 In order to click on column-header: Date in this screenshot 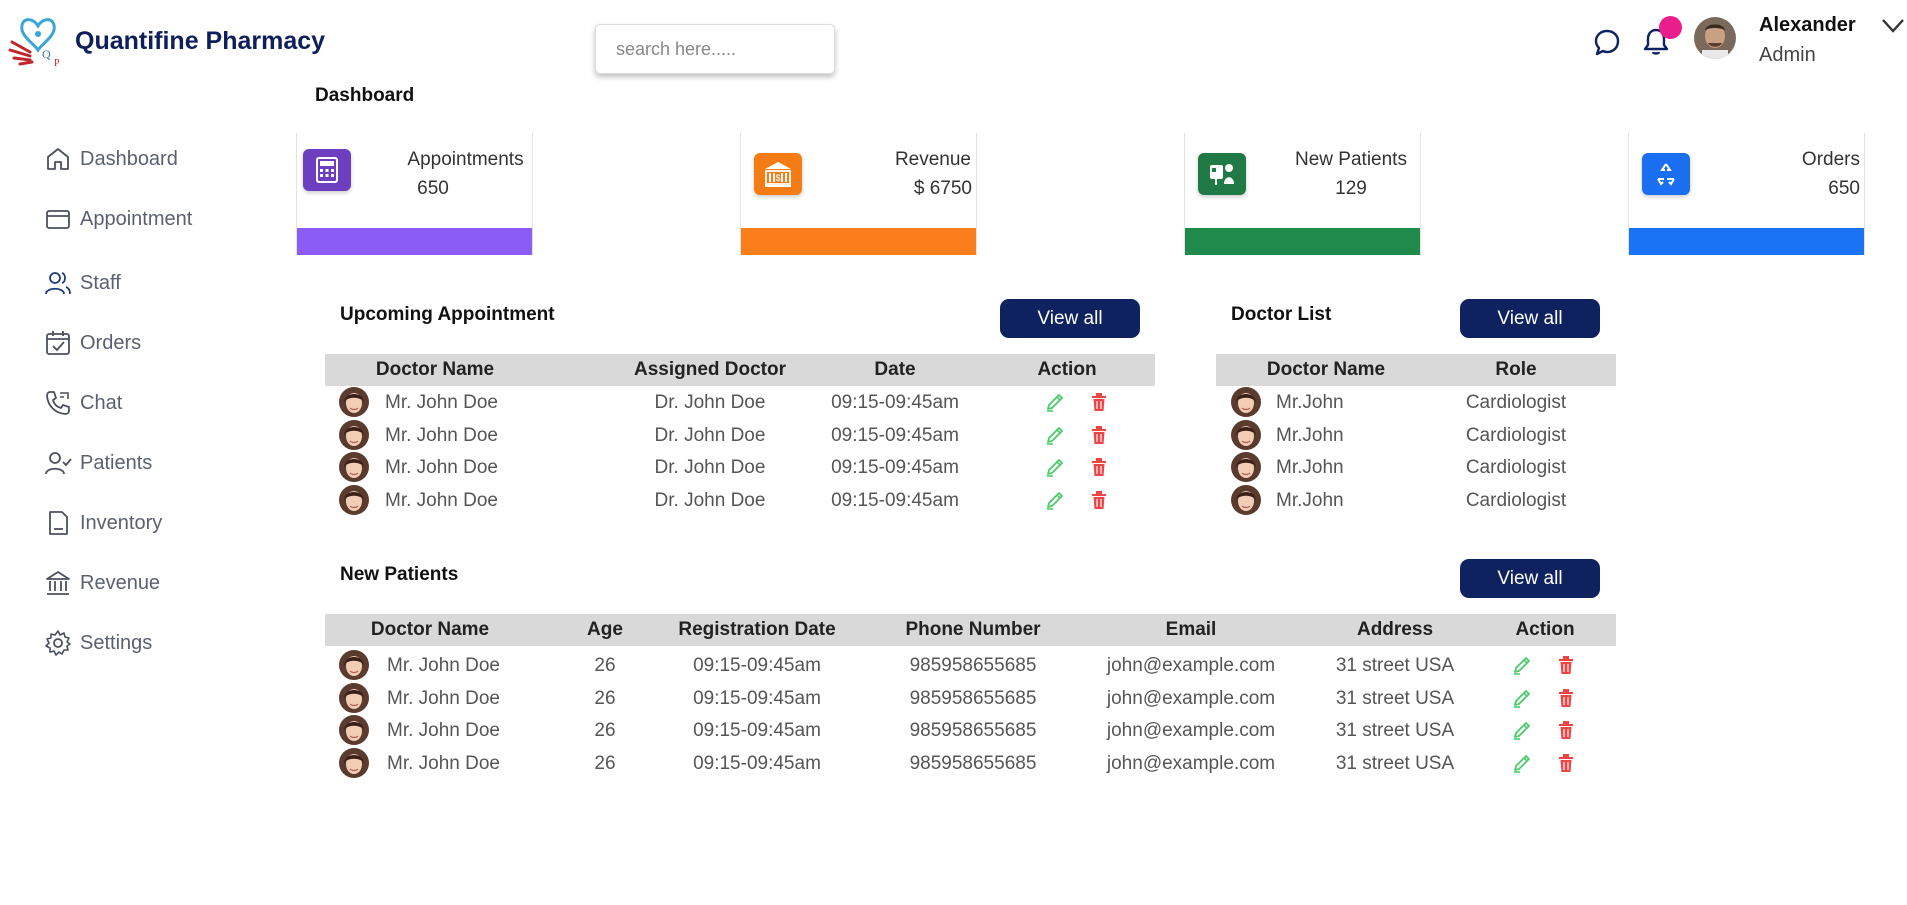, I will do `click(895, 370)`.